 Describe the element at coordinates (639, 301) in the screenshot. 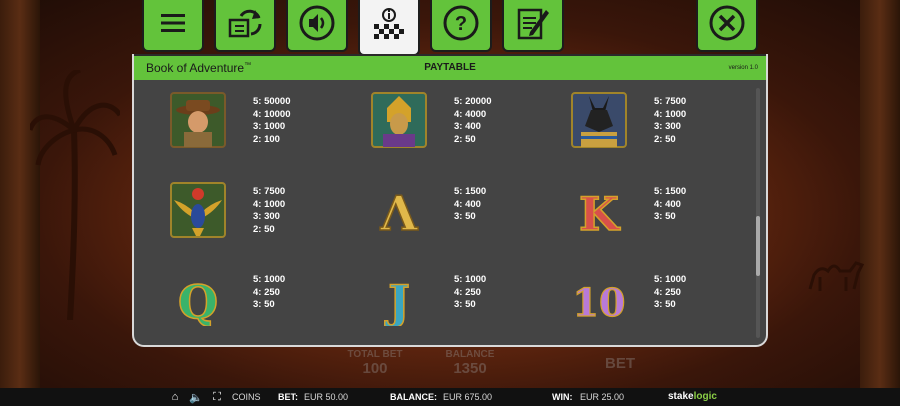

I see `paytable-entry-10: 10 5: 1000 4: 250 3: 50` at that location.